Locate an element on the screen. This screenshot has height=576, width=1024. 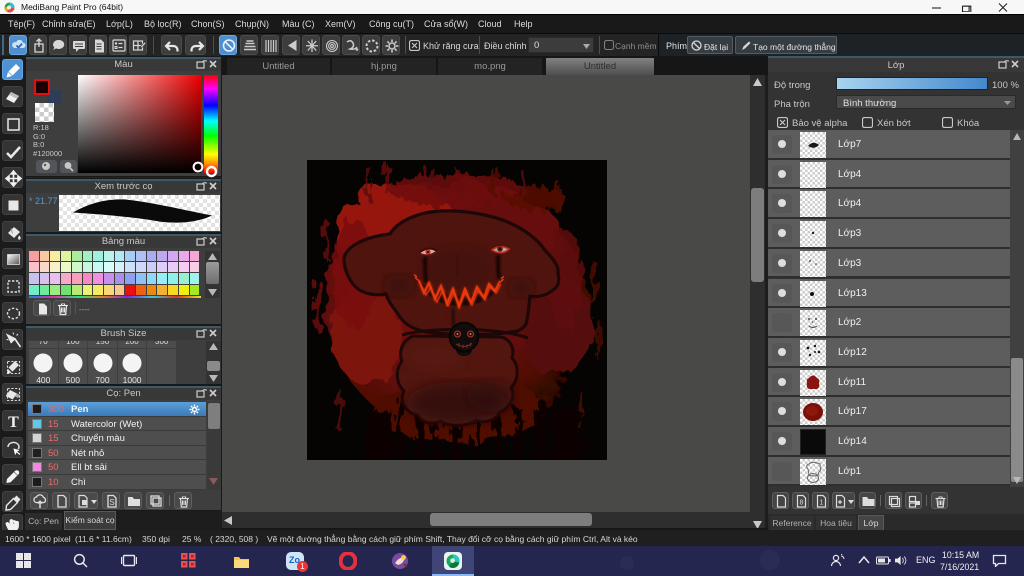
svg-text: 8 is located at coordinates (802, 503).